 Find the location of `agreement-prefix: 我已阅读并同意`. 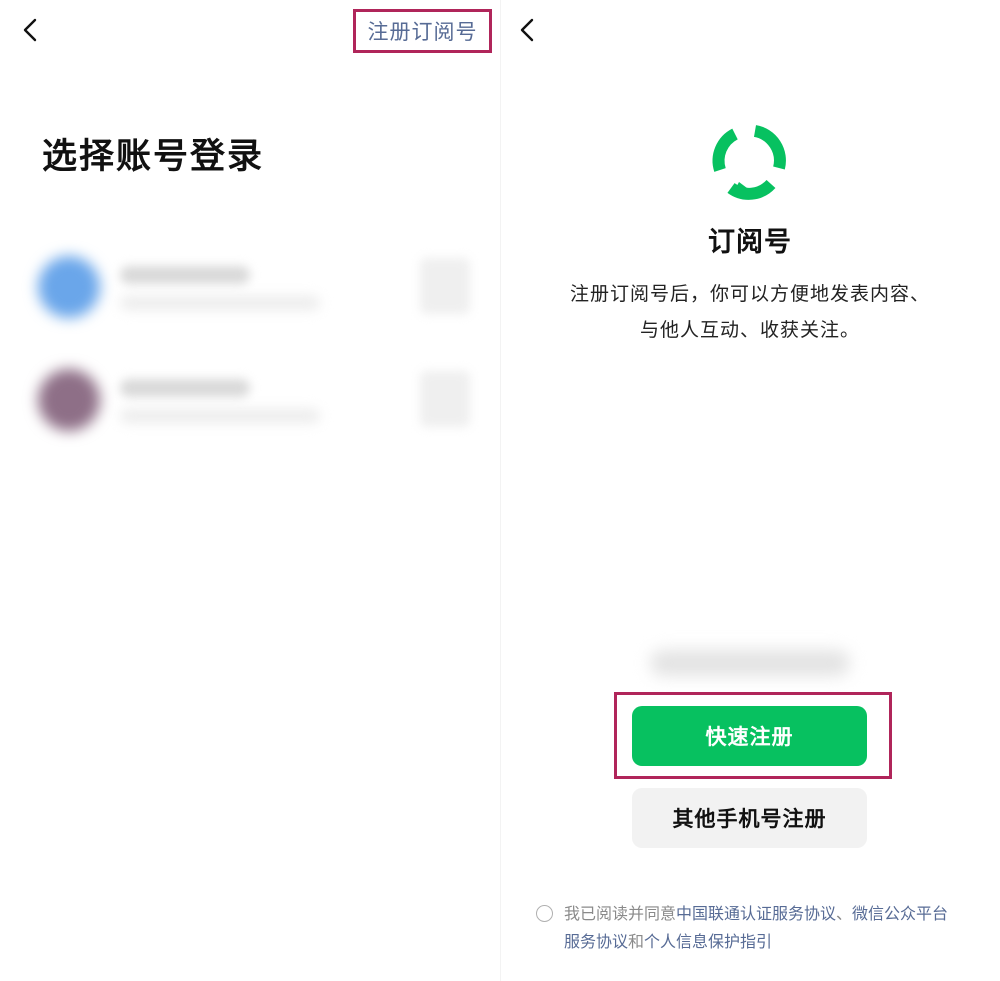

agreement-prefix: 我已阅读并同意 is located at coordinates (620, 913).